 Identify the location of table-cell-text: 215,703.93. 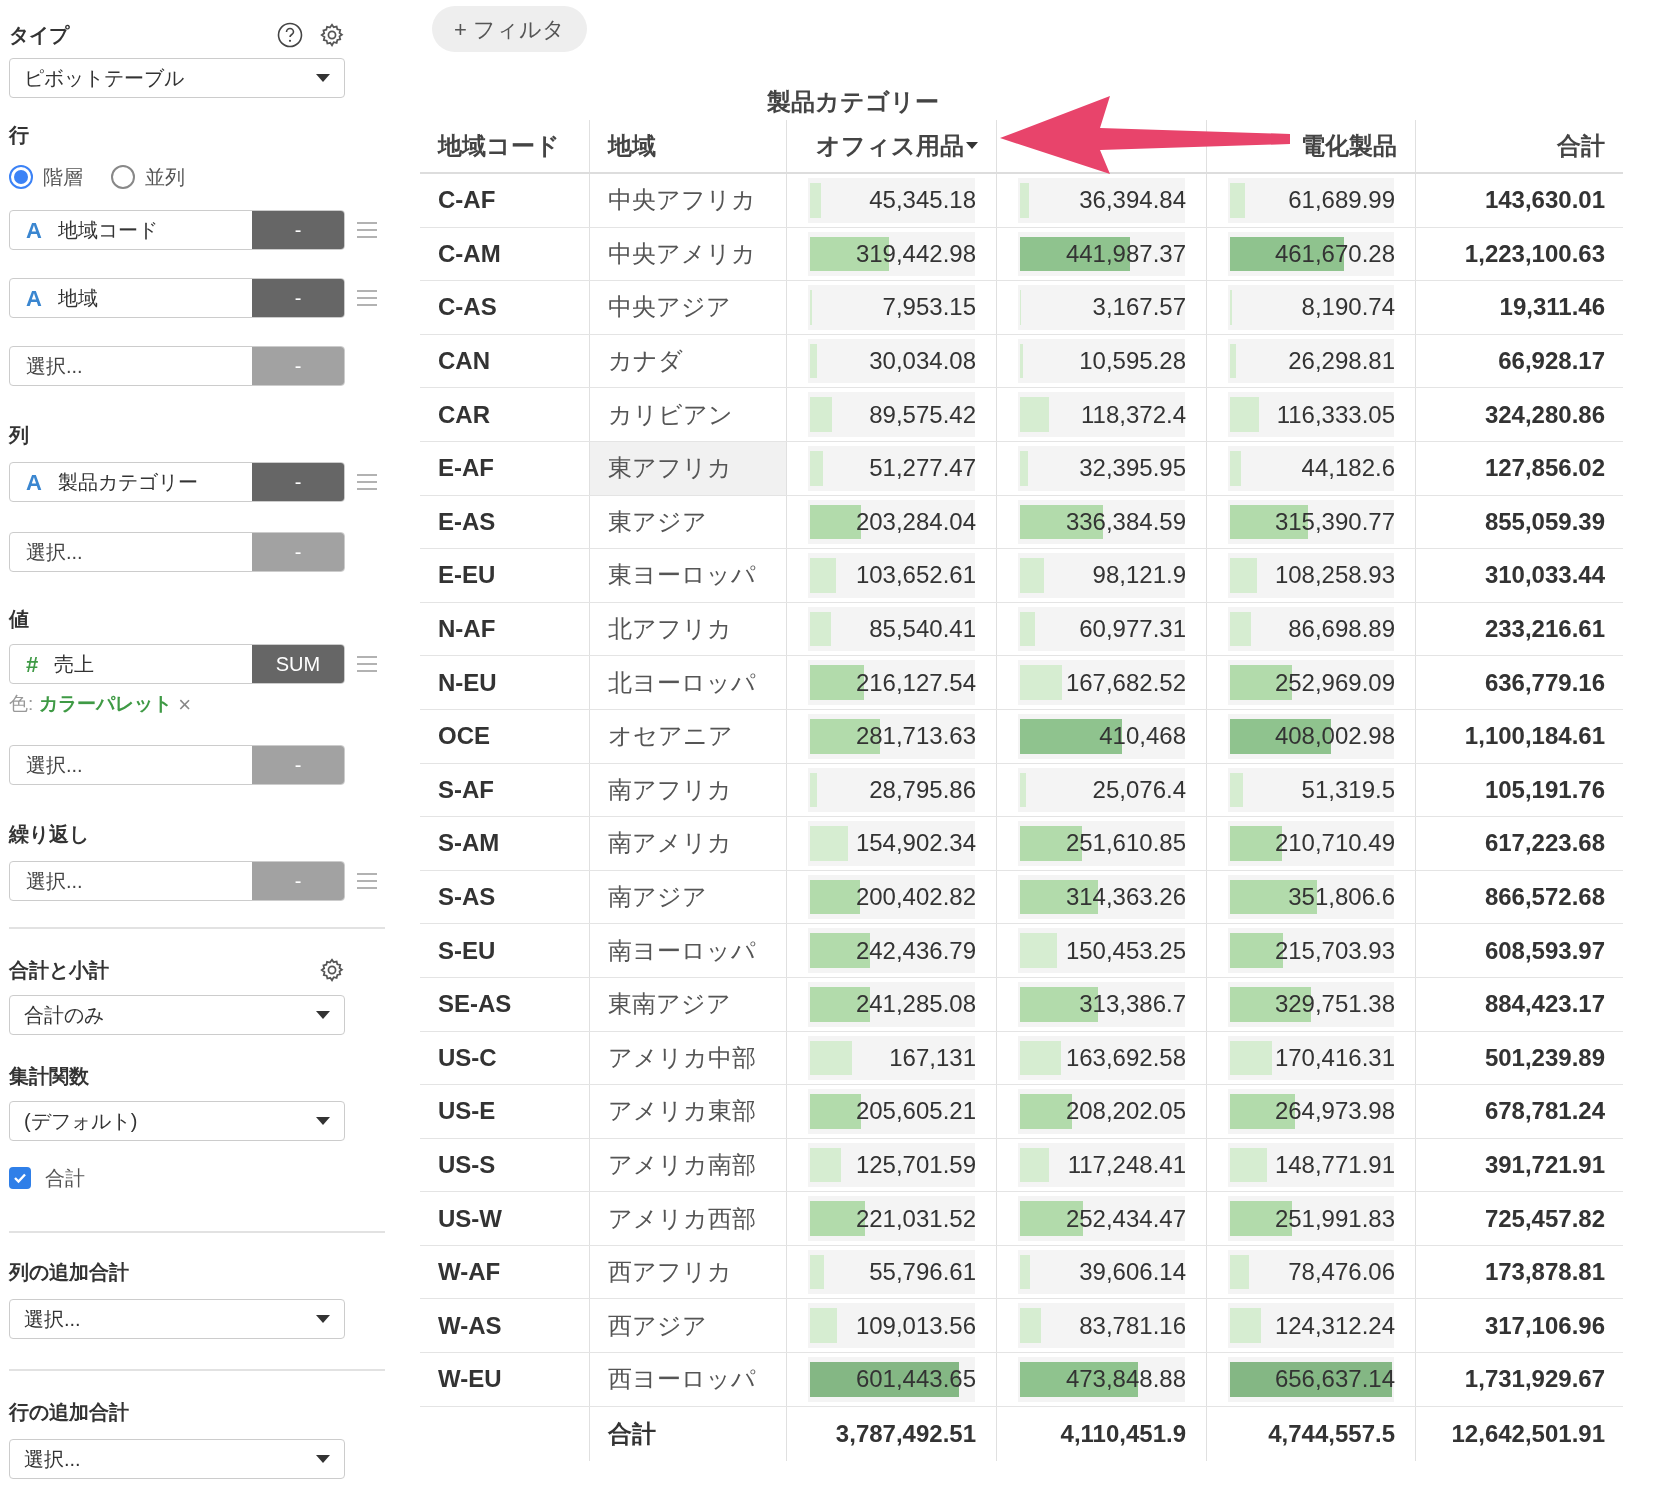
(1334, 950).